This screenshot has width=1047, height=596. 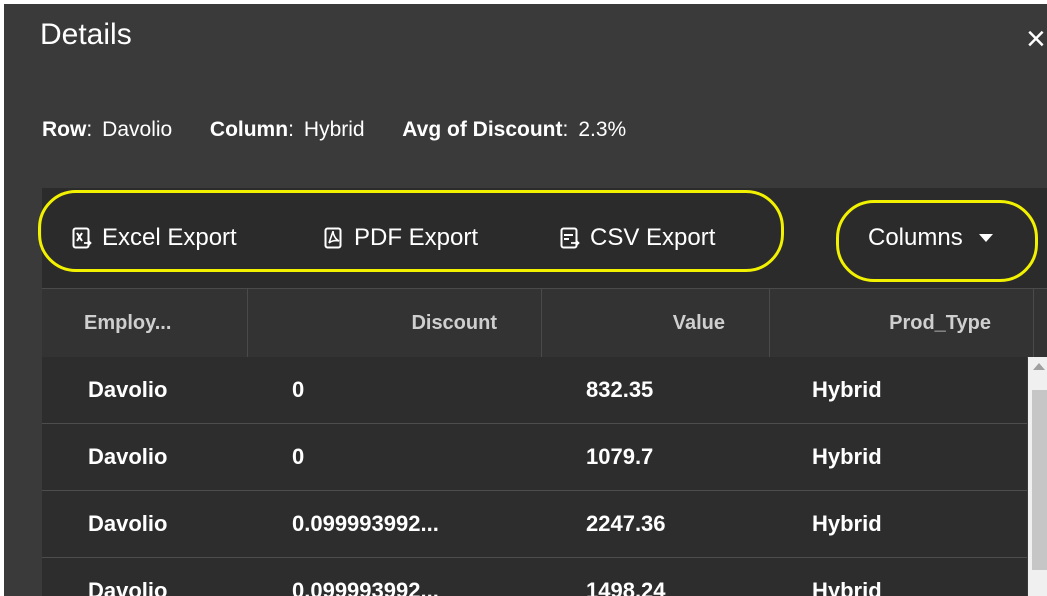 What do you see at coordinates (656, 323) in the screenshot?
I see `header-value: Value` at bounding box center [656, 323].